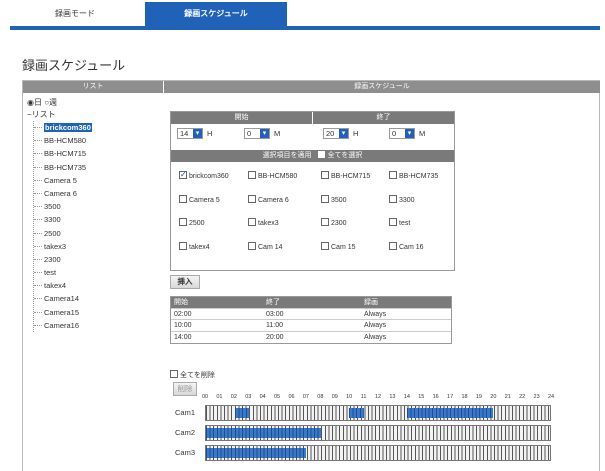 This screenshot has height=471, width=605. What do you see at coordinates (336, 133) in the screenshot?
I see `end-hour-select: 20` at bounding box center [336, 133].